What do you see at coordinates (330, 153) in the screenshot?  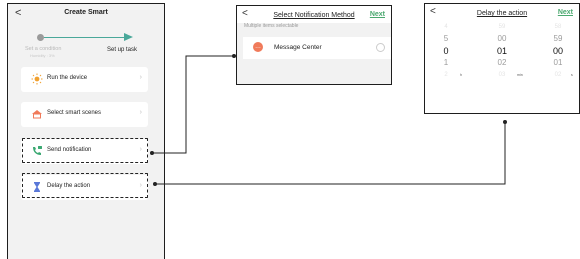 I see `connector-delay` at bounding box center [330, 153].